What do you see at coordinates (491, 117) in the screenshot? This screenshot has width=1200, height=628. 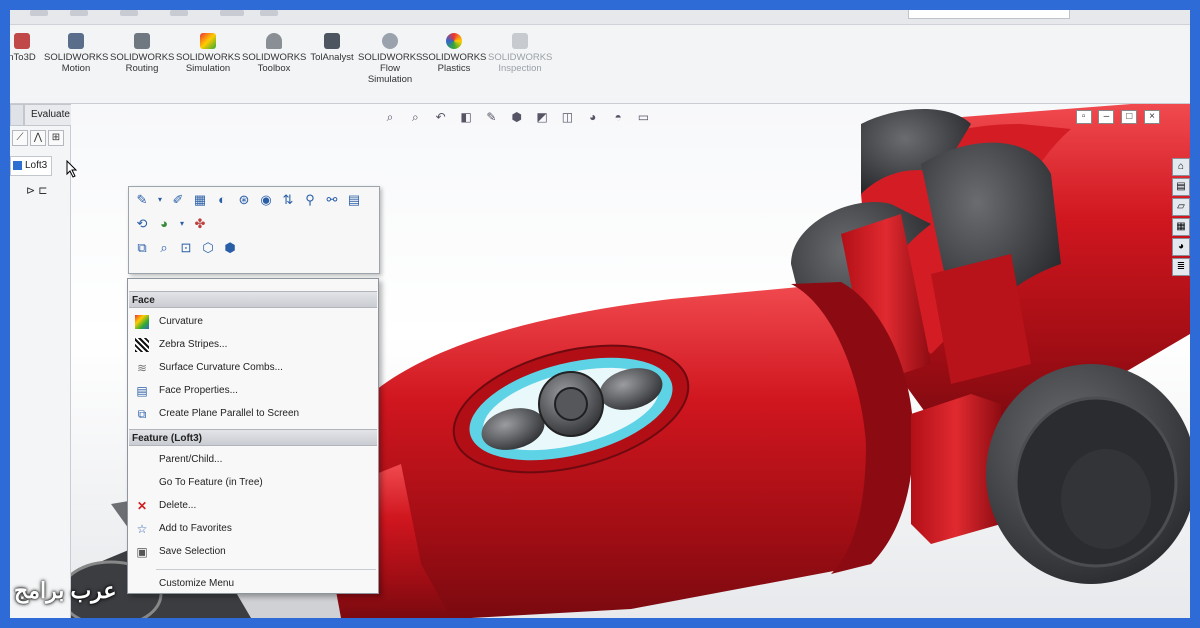 I see `dynamic-annotation-icon: ✎` at bounding box center [491, 117].